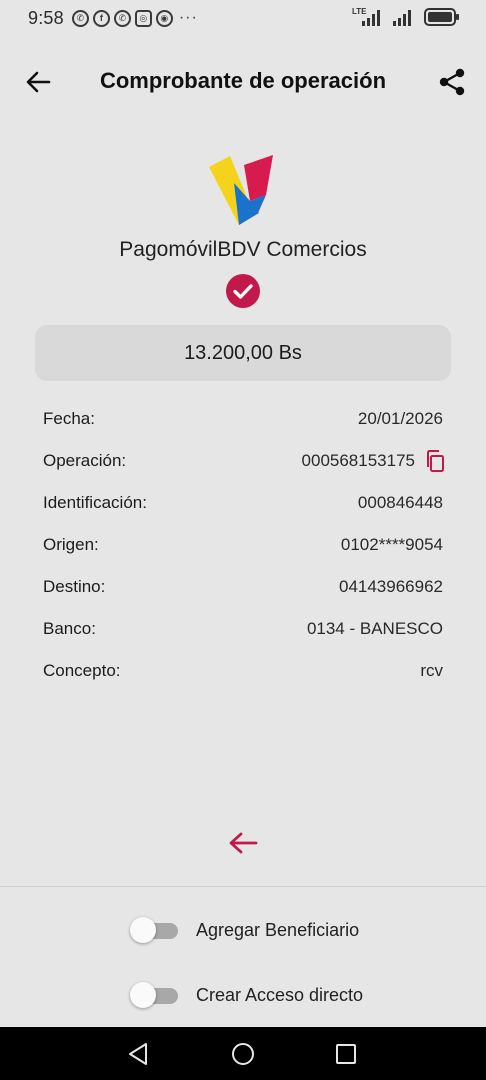 This screenshot has height=1080, width=486. I want to click on concepto-value: rcv, so click(431, 670).